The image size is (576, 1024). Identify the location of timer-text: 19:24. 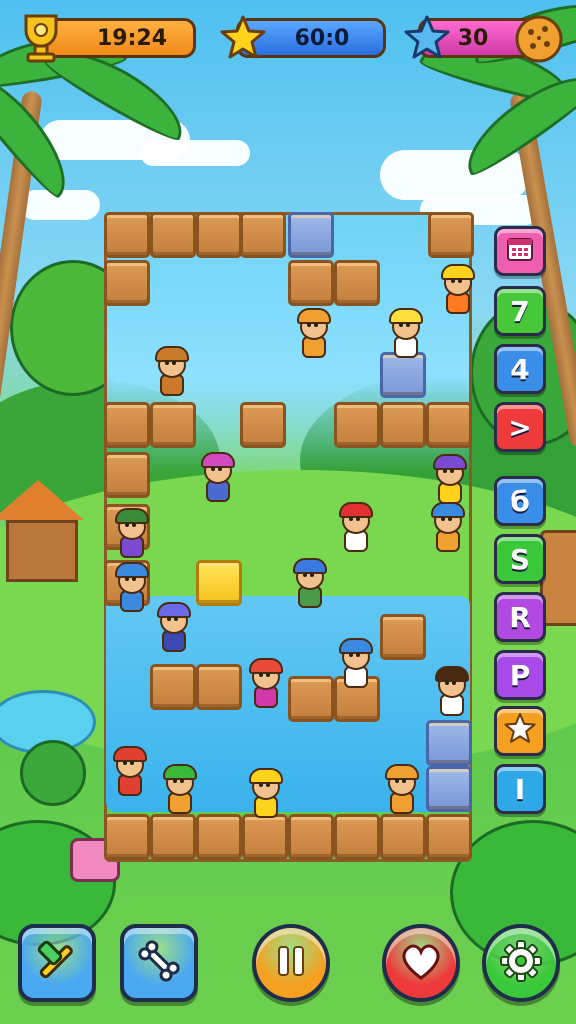
(132, 38).